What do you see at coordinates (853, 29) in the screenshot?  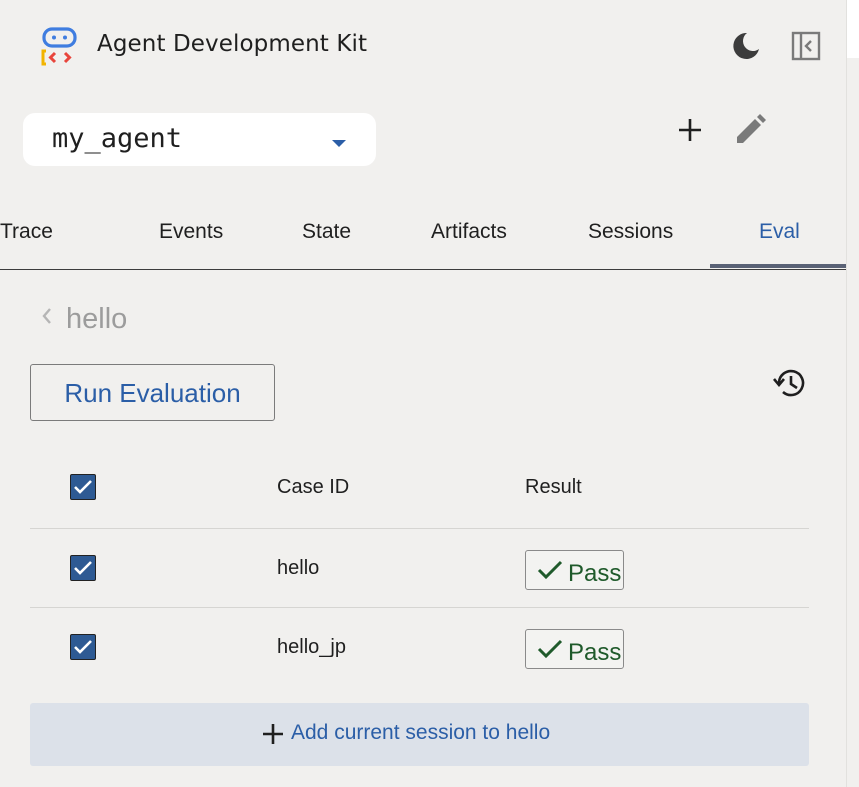 I see `panel-edge-top` at bounding box center [853, 29].